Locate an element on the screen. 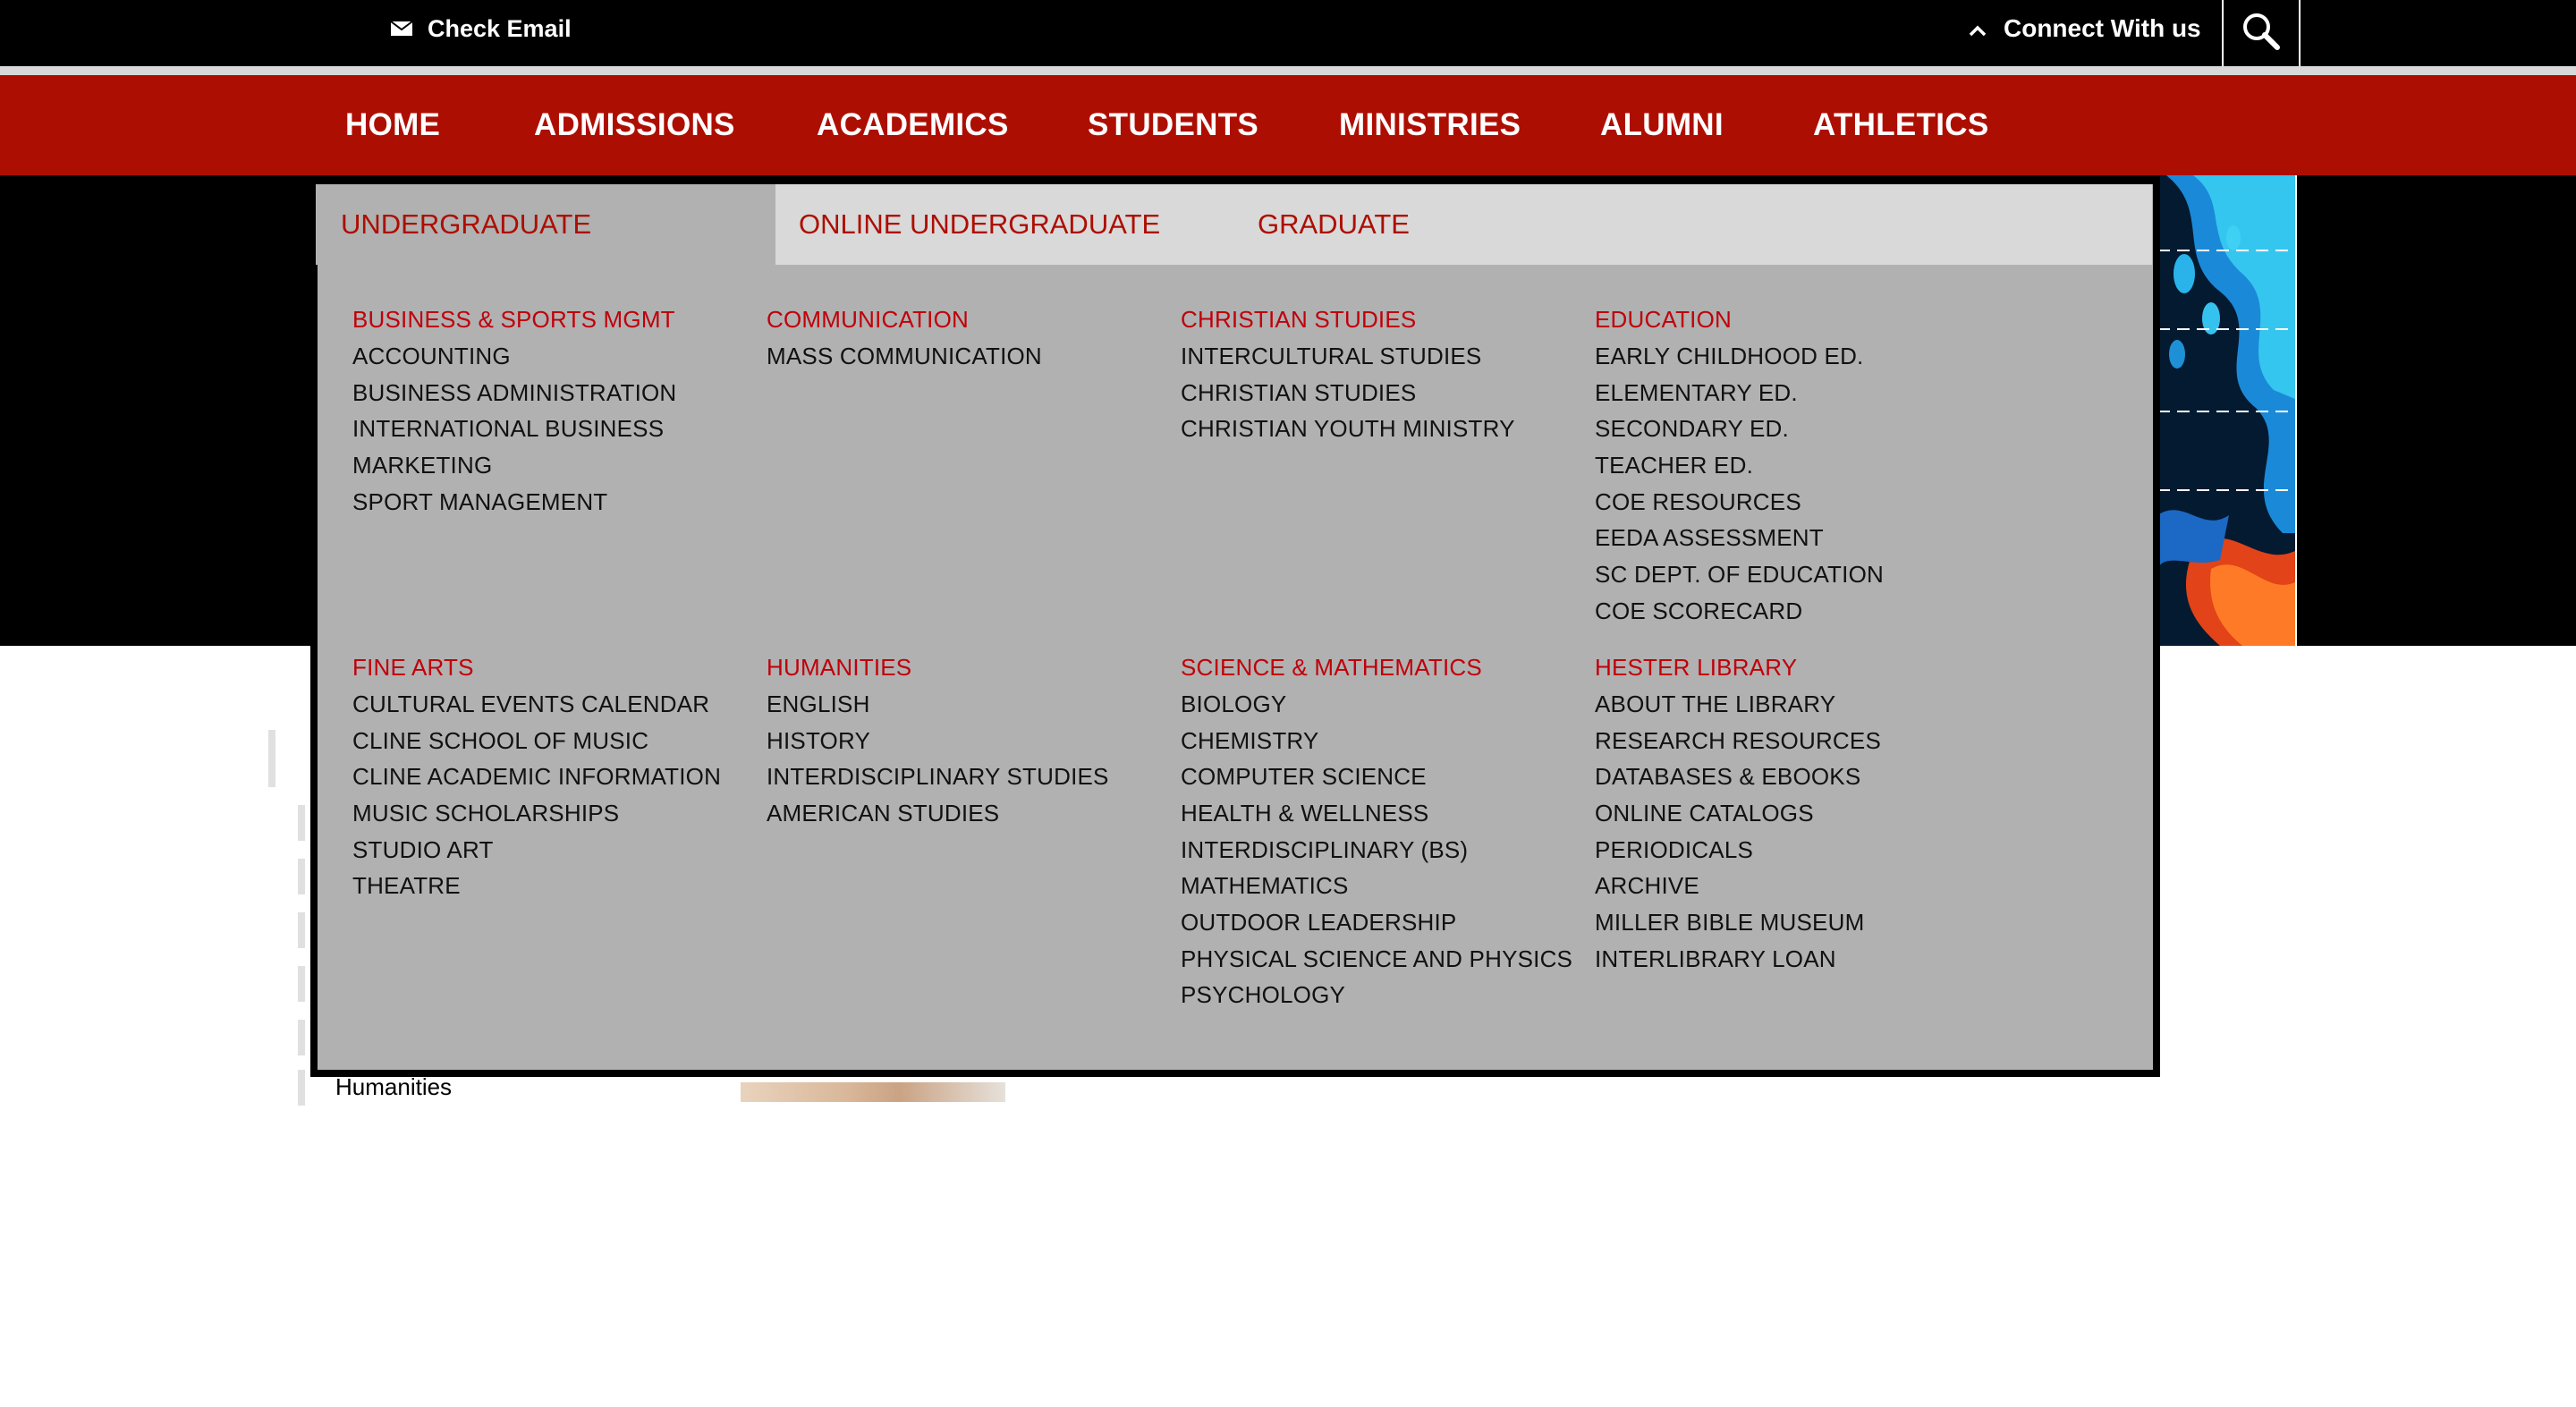 Image resolution: width=2576 pixels, height=1407 pixels. chevron-up-icon is located at coordinates (1977, 28).